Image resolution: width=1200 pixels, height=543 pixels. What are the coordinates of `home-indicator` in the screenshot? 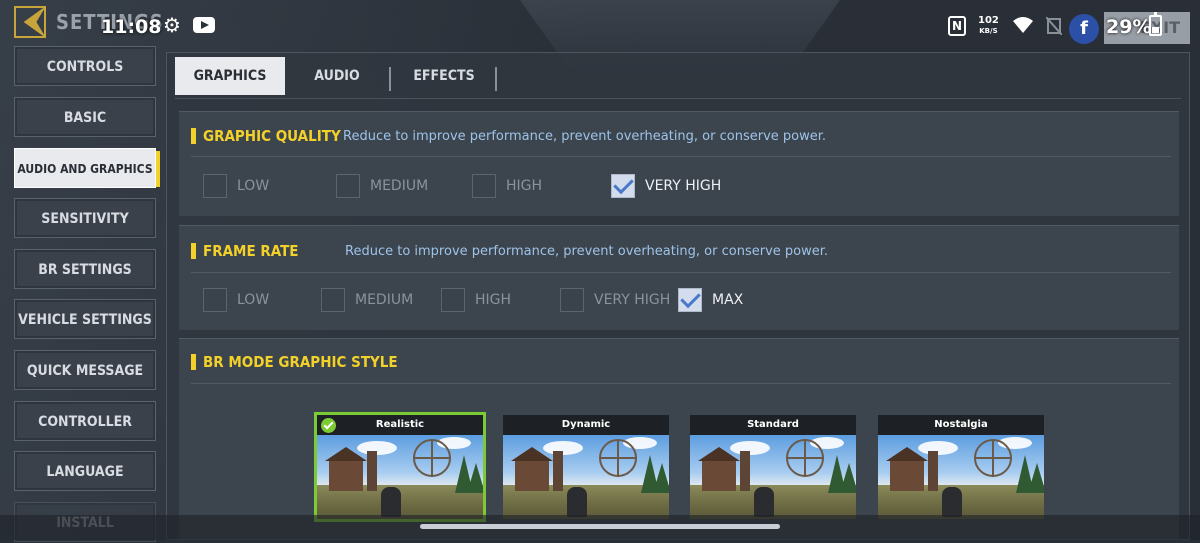 It's located at (600, 526).